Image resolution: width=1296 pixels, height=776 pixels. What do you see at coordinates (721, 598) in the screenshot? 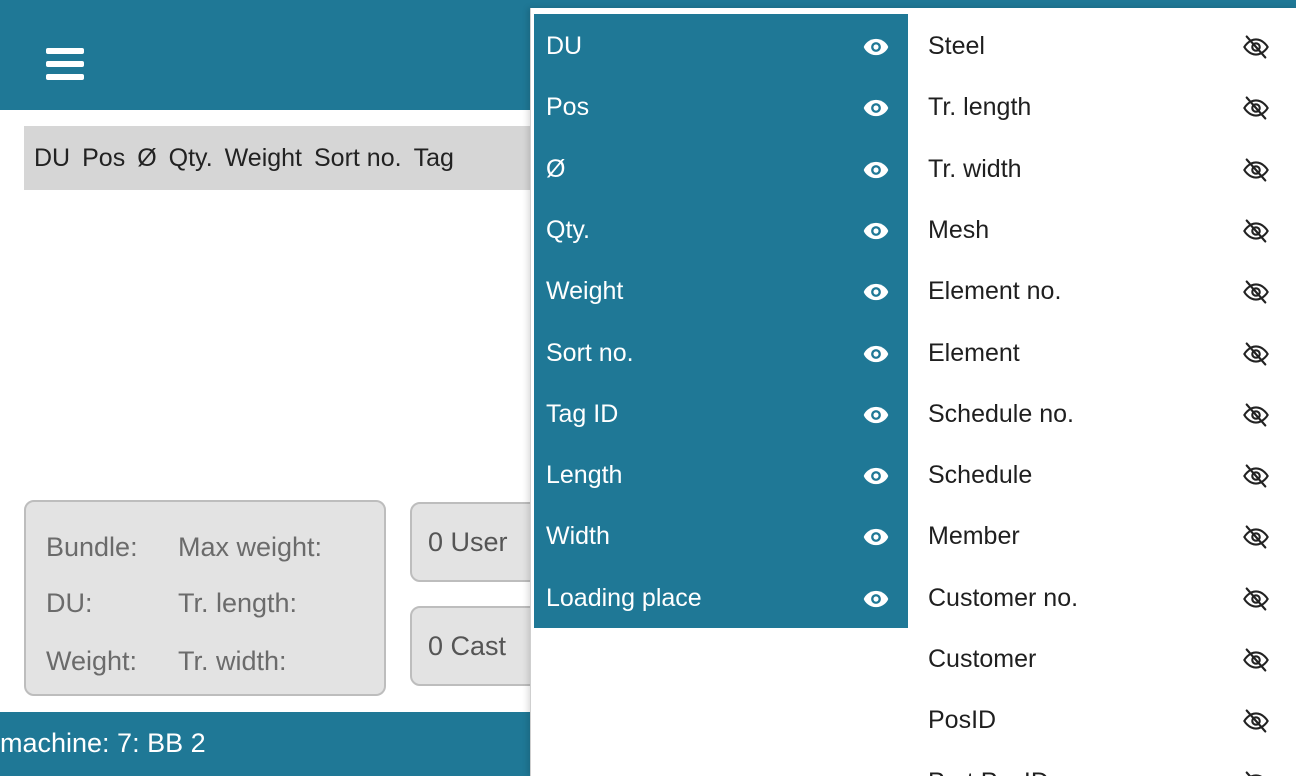
I see `visible-column-item-loading-place: Loading place` at bounding box center [721, 598].